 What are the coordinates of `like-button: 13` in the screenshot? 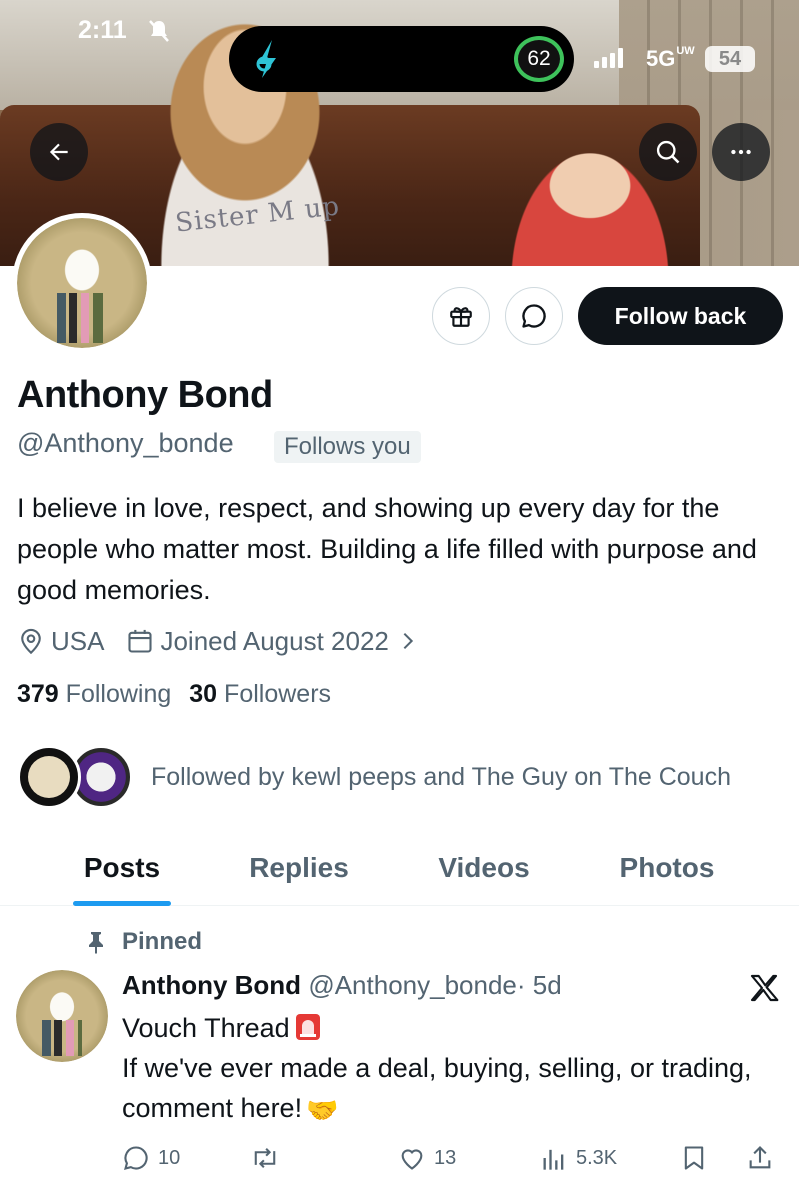 It's located at (427, 1158).